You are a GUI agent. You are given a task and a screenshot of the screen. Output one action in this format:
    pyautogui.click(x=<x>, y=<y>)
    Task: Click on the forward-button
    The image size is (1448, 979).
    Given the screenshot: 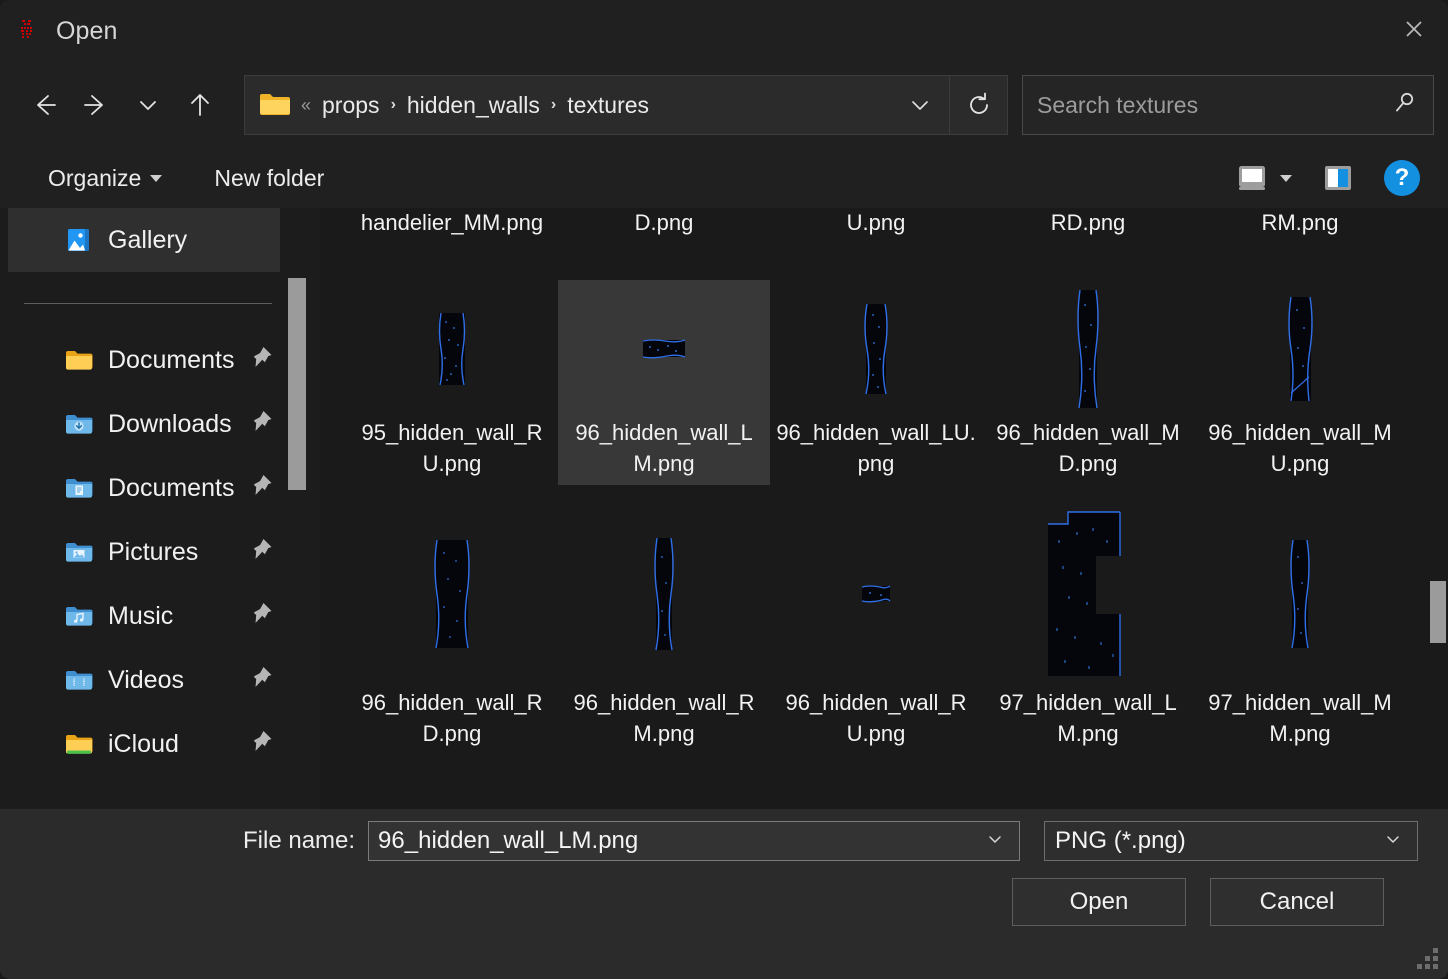 What is the action you would take?
    pyautogui.click(x=96, y=105)
    